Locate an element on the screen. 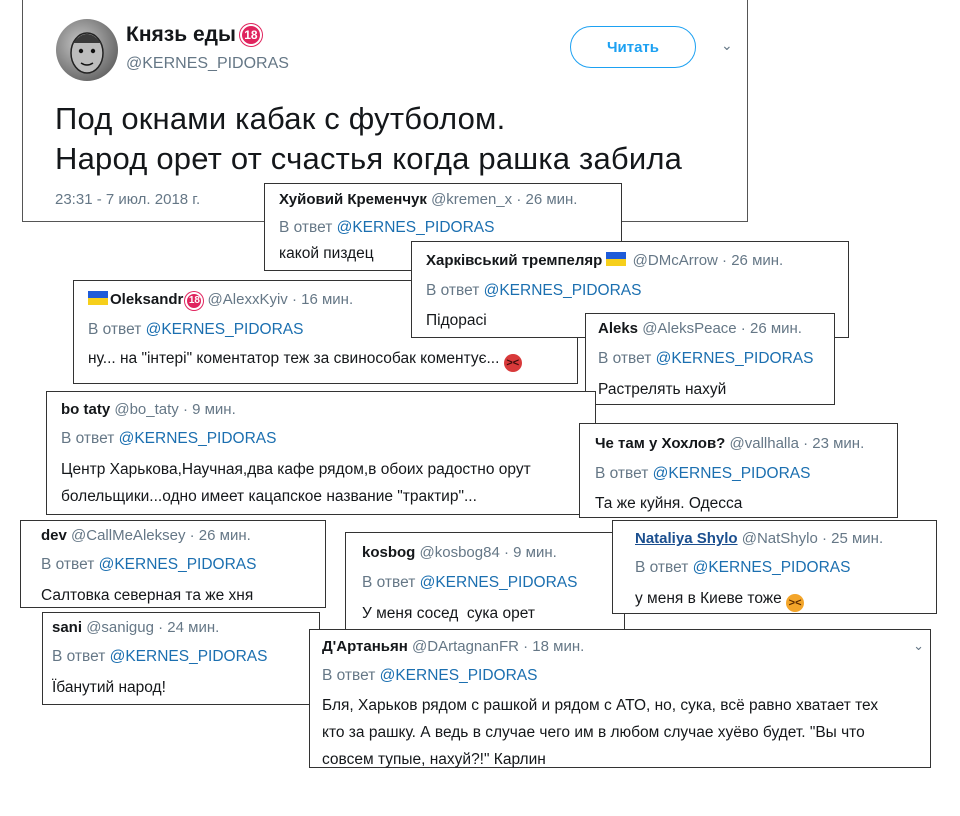  reply-header: Nataliya Shylo @NatShylo · 25 мин. is located at coordinates (759, 538).